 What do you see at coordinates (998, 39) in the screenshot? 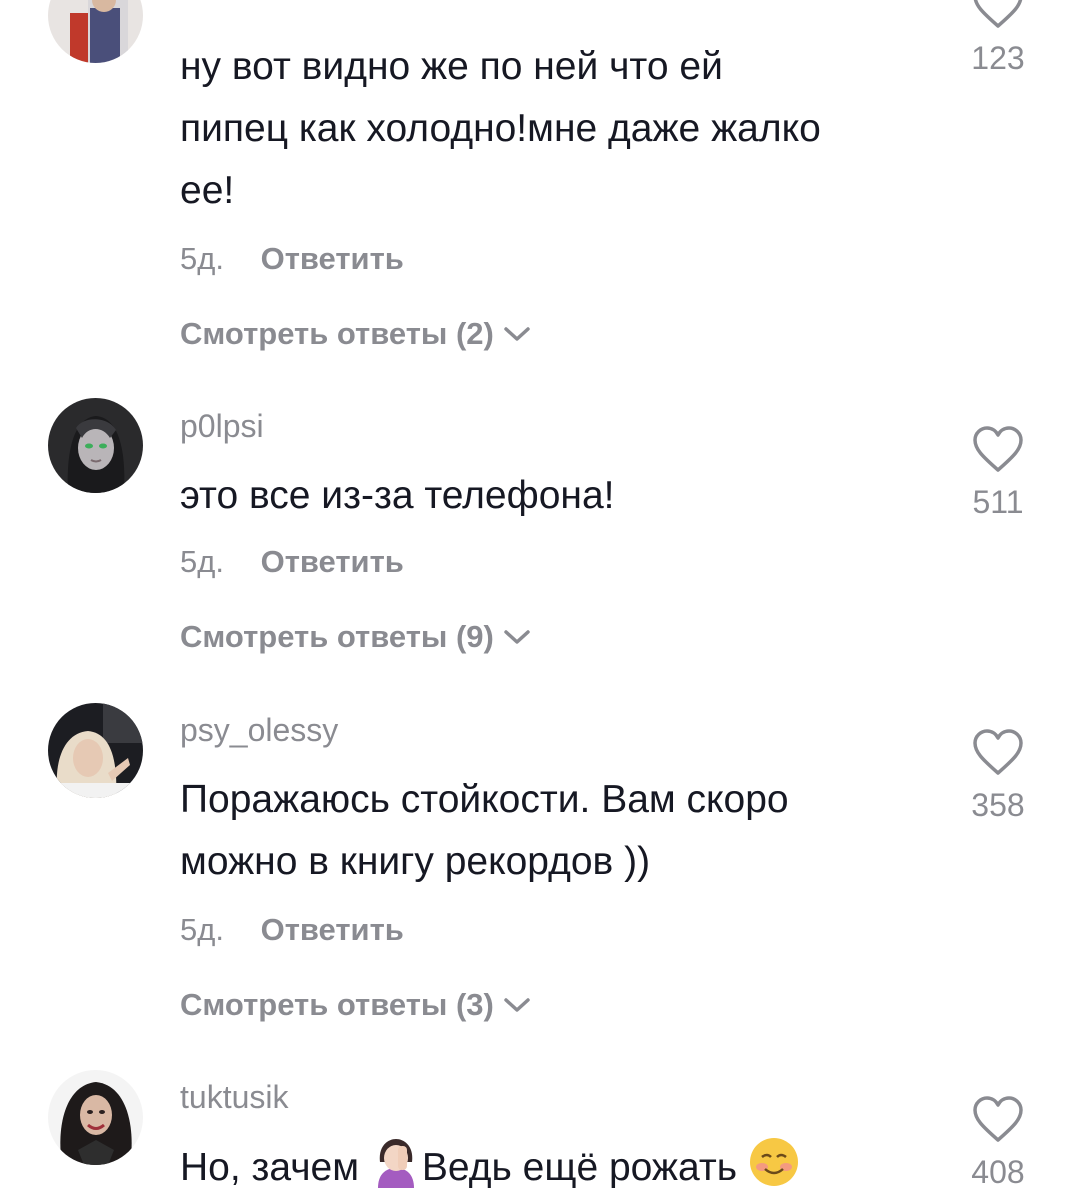
I see `like-button: 123` at bounding box center [998, 39].